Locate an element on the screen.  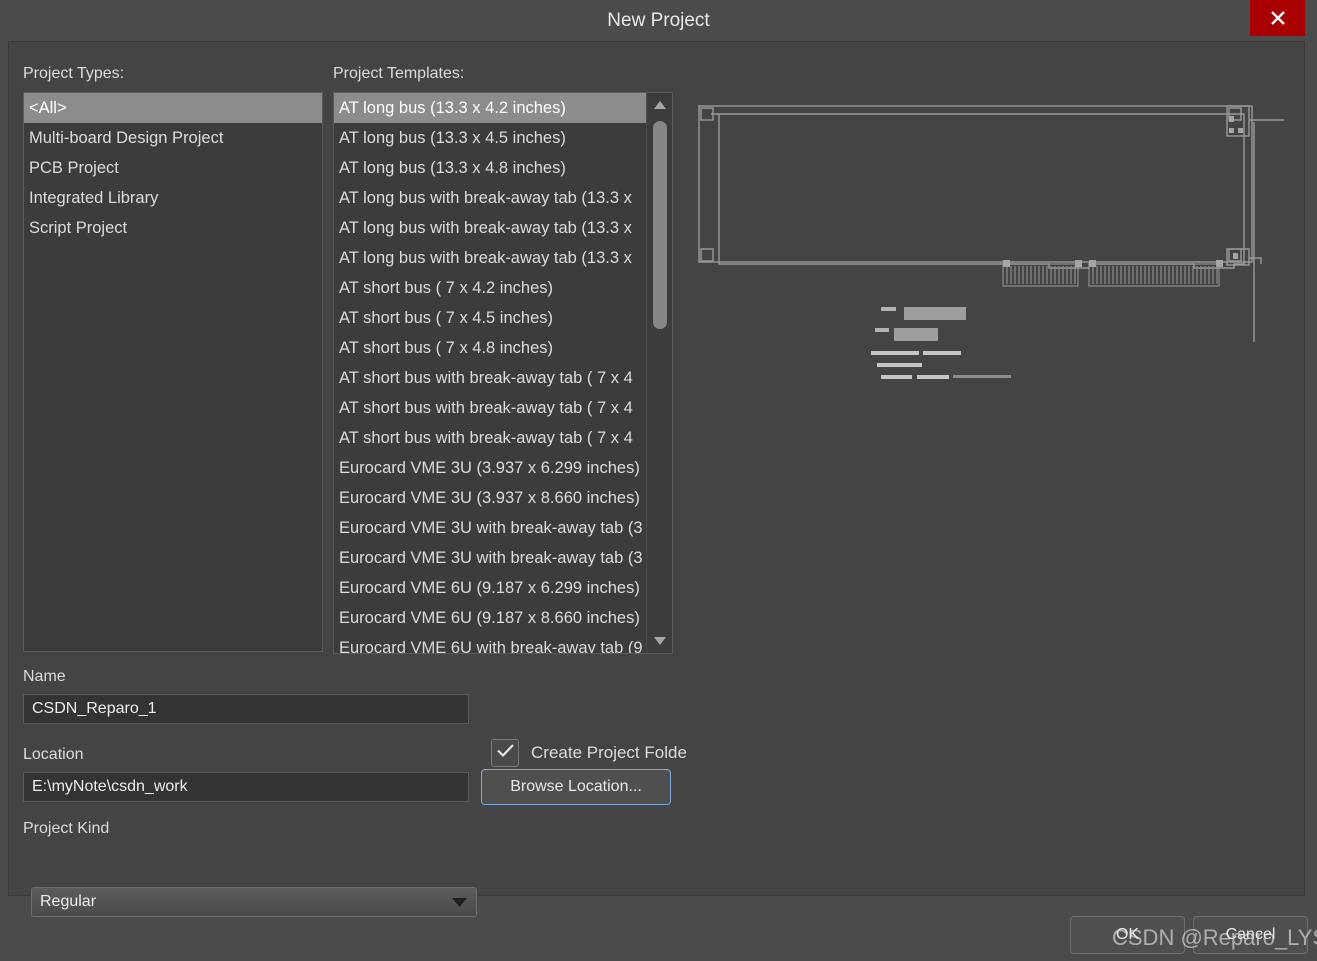
ok-button: OK is located at coordinates (1127, 935).